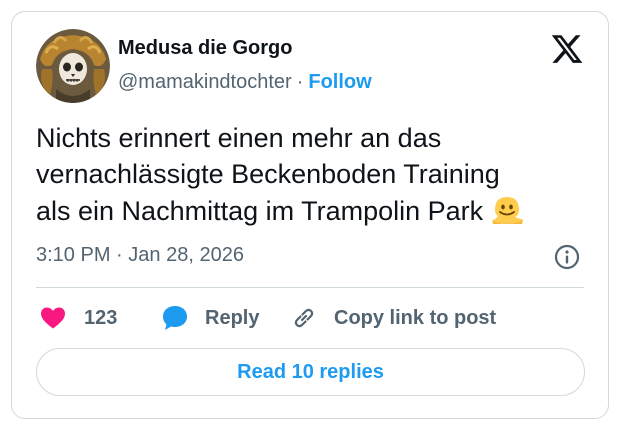 This screenshot has height=430, width=620. I want to click on tweet-timestamp: 3:10 PM · Jan 28, 2026, so click(140, 255).